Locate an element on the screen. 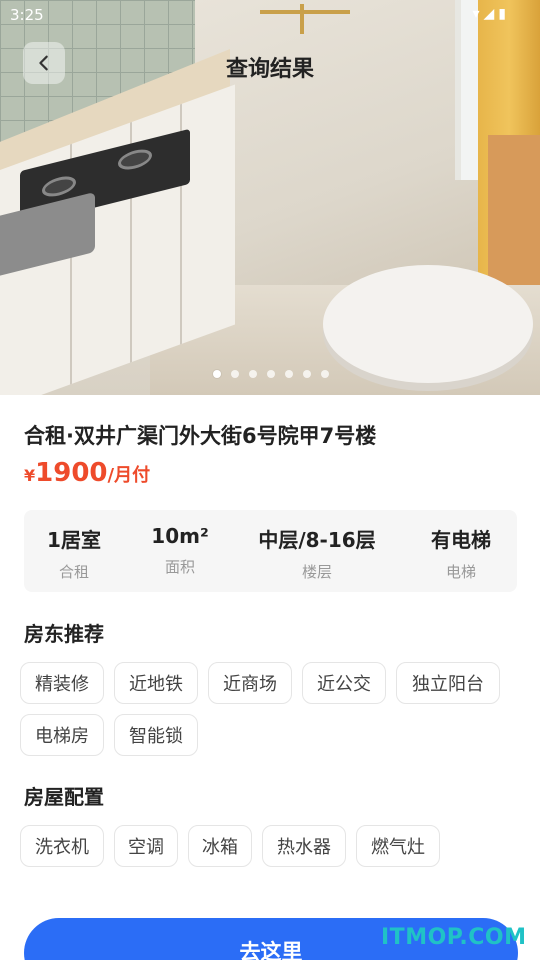  wifi-icon: ▾ is located at coordinates (478, 14).